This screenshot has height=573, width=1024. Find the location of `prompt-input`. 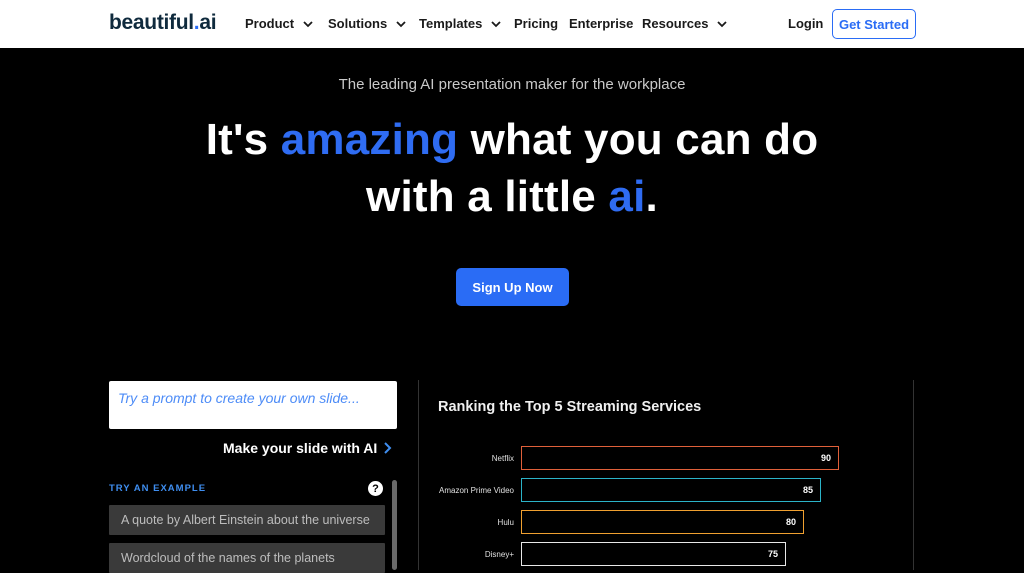

prompt-input is located at coordinates (253, 398).